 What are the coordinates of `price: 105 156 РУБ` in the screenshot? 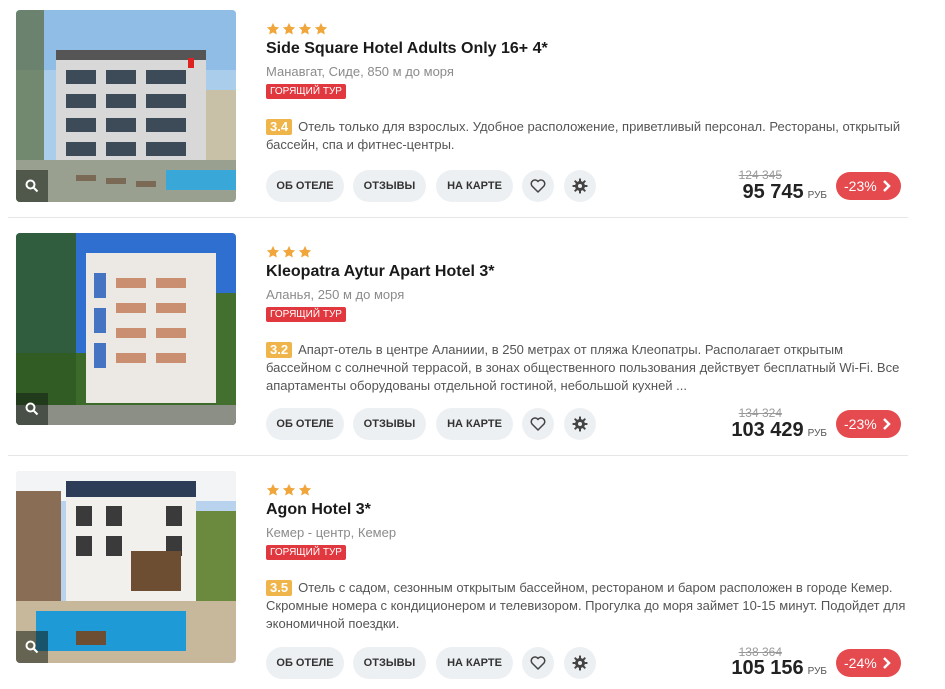 It's located at (779, 668).